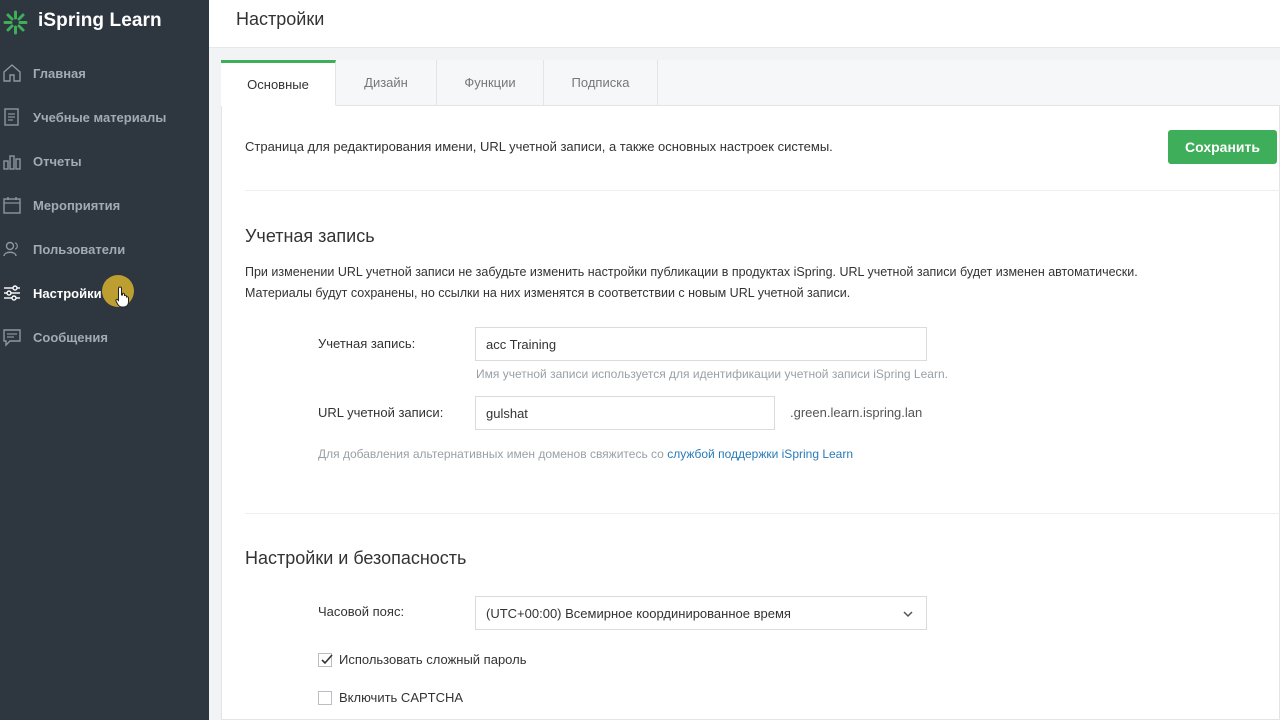 This screenshot has height=720, width=1280. Describe the element at coordinates (122, 297) in the screenshot. I see `hand-cursor-icon` at that location.